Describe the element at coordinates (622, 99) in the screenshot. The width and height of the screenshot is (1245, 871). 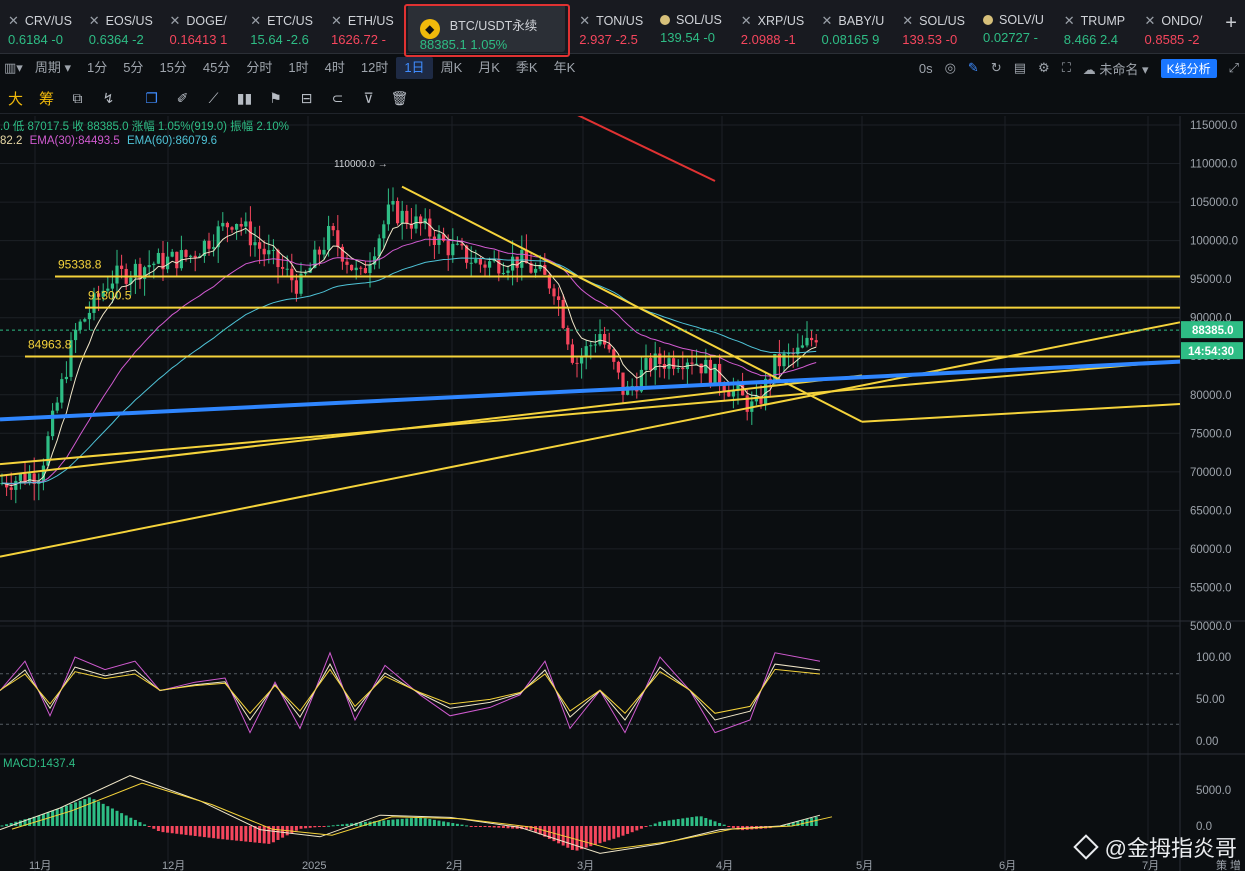
I see `drawing-toolbar: 大 筹 ⧉ ↯ ❐ ✐ ⟋ ▮▮ ⚑ ⊟ ⊂ ⊽ 🗑` at that location.